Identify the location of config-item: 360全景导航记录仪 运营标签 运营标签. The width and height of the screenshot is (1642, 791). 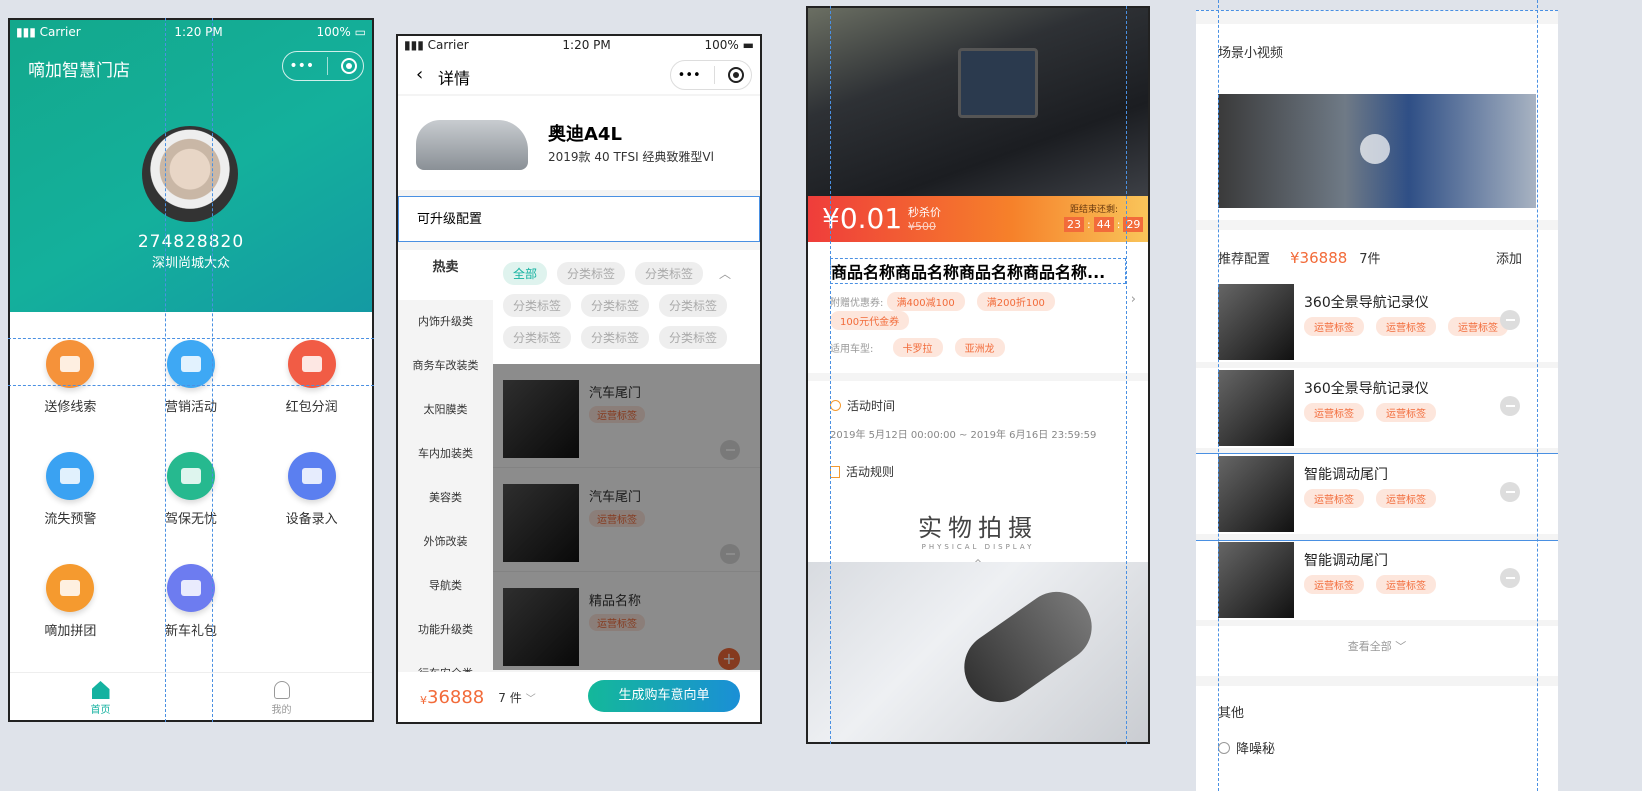
(1377, 411).